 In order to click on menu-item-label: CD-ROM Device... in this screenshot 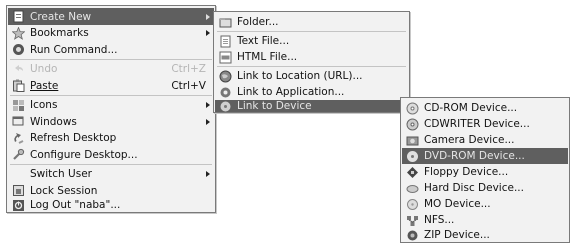, I will do `click(471, 108)`.